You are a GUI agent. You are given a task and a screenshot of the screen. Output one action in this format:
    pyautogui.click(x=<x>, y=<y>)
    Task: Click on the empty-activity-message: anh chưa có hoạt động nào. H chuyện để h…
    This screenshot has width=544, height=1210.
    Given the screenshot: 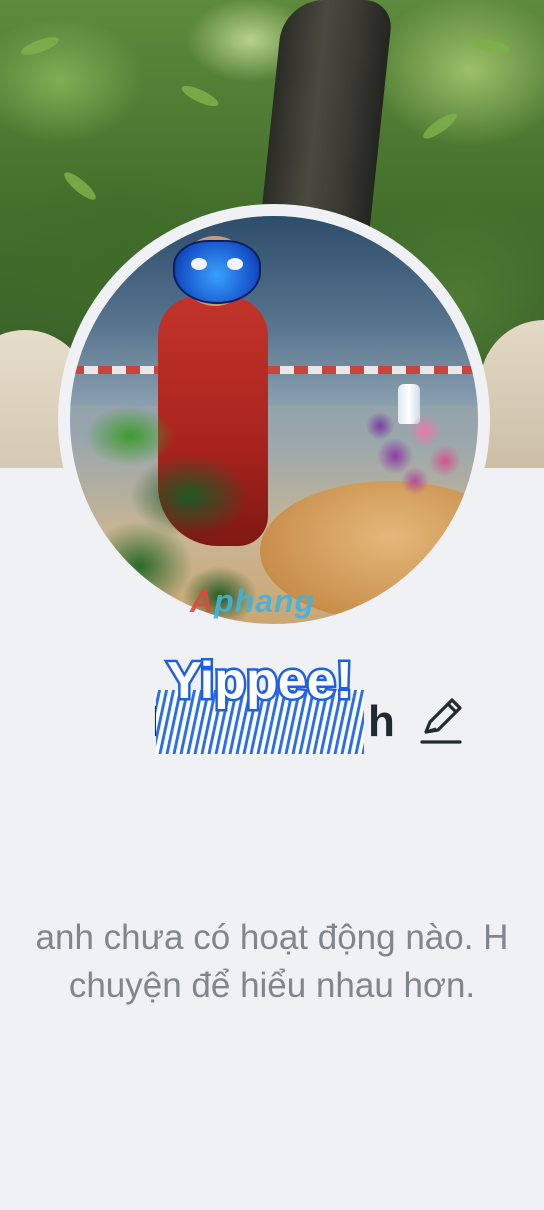 What is the action you would take?
    pyautogui.click(x=272, y=962)
    